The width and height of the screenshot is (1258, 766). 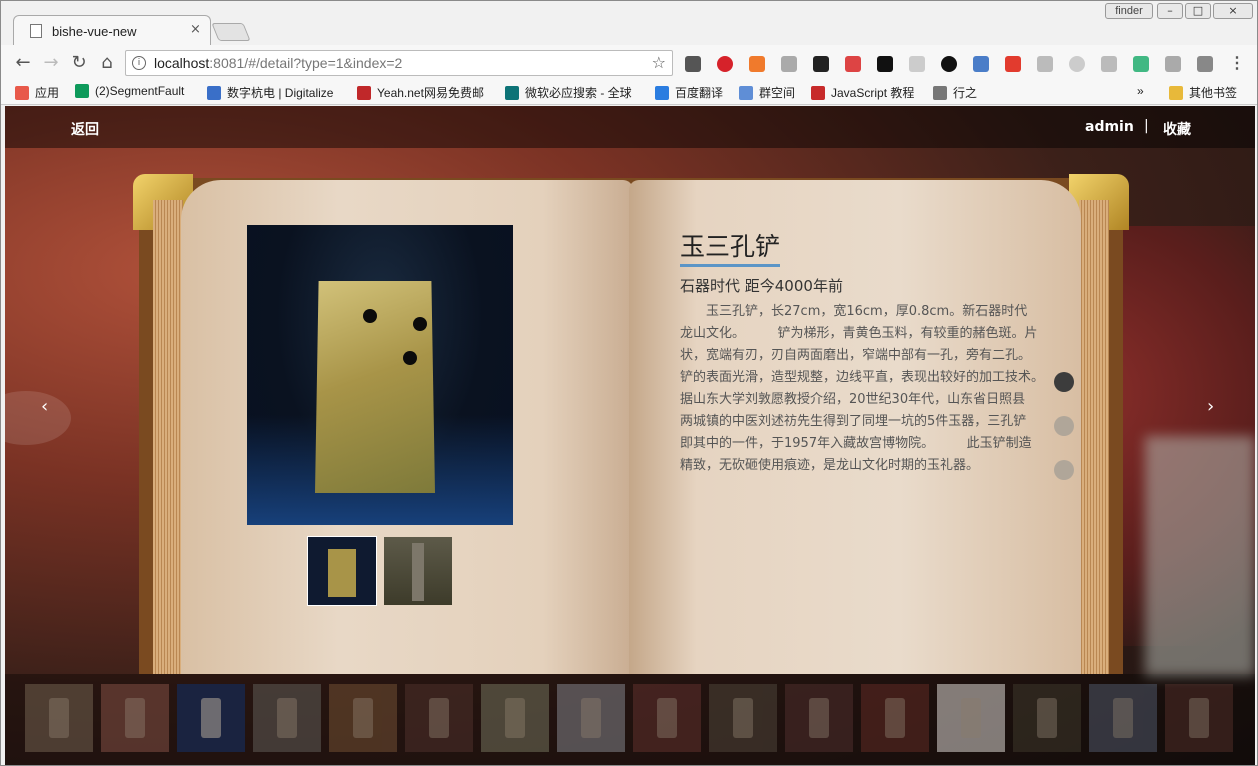 I want to click on back-arrow-icon: ←, so click(x=23, y=63).